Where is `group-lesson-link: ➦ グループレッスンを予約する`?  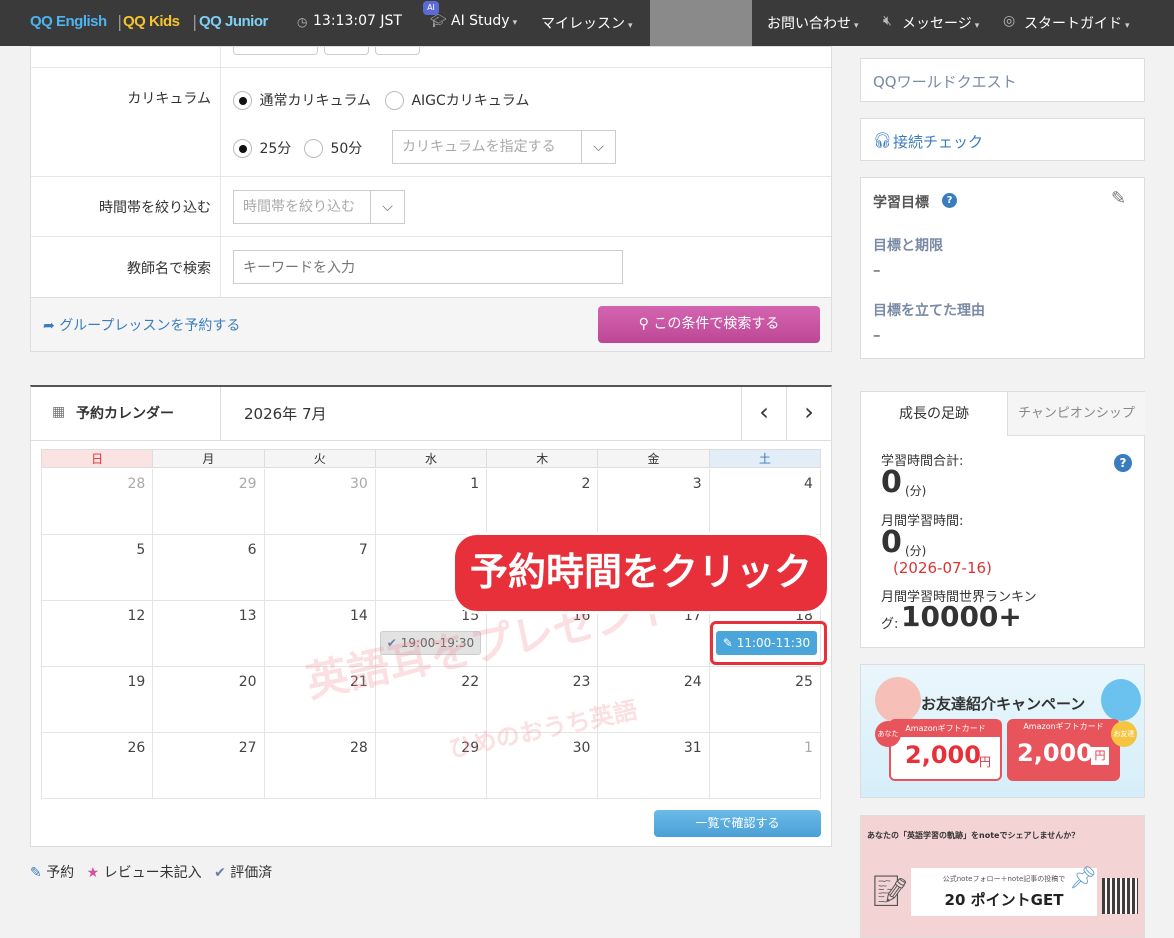
group-lesson-link: ➦ グループレッスンを予約する is located at coordinates (141, 325).